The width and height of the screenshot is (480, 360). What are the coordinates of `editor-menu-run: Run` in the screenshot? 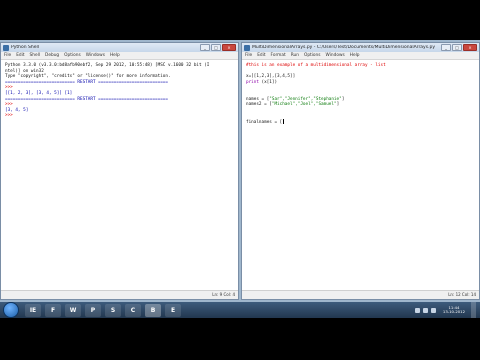 It's located at (295, 55).